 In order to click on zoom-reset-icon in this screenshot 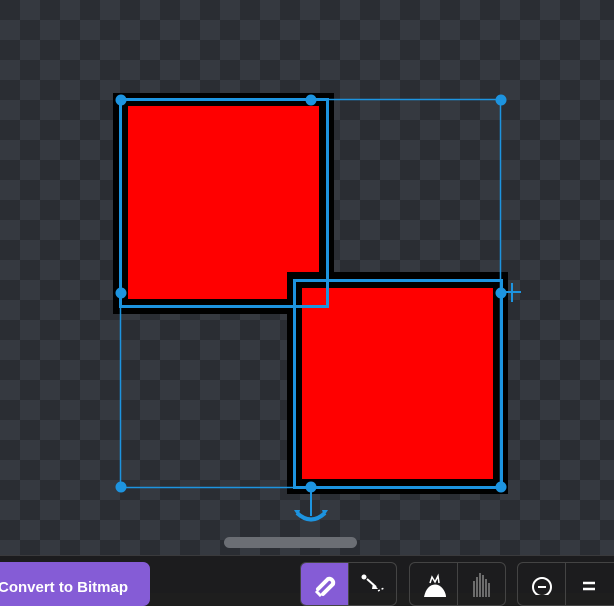, I will do `click(589, 586)`.